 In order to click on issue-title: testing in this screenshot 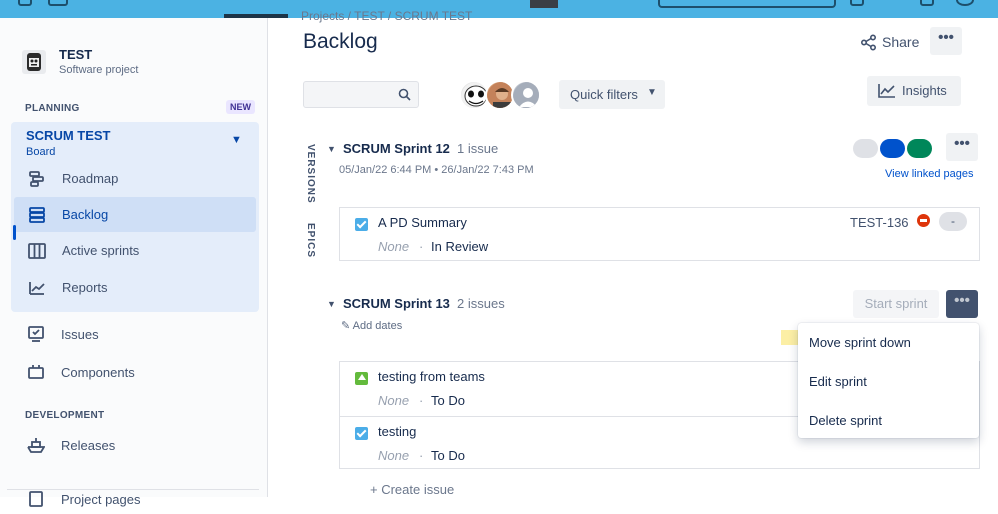, I will do `click(397, 431)`.